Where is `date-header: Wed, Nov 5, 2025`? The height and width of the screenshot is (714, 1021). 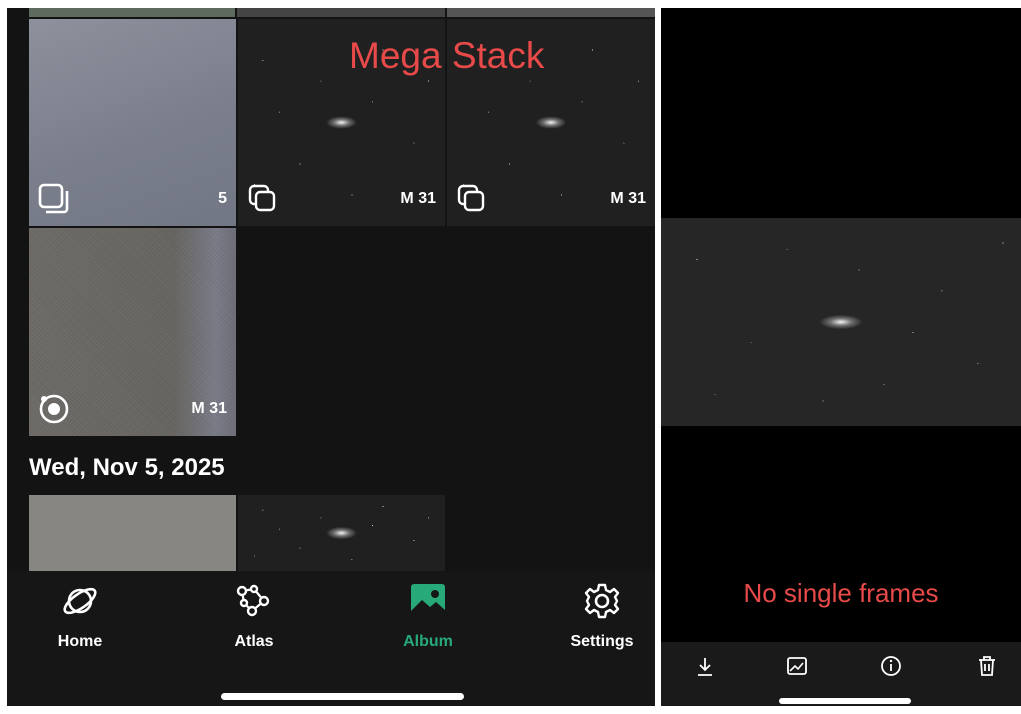
date-header: Wed, Nov 5, 2025 is located at coordinates (127, 467).